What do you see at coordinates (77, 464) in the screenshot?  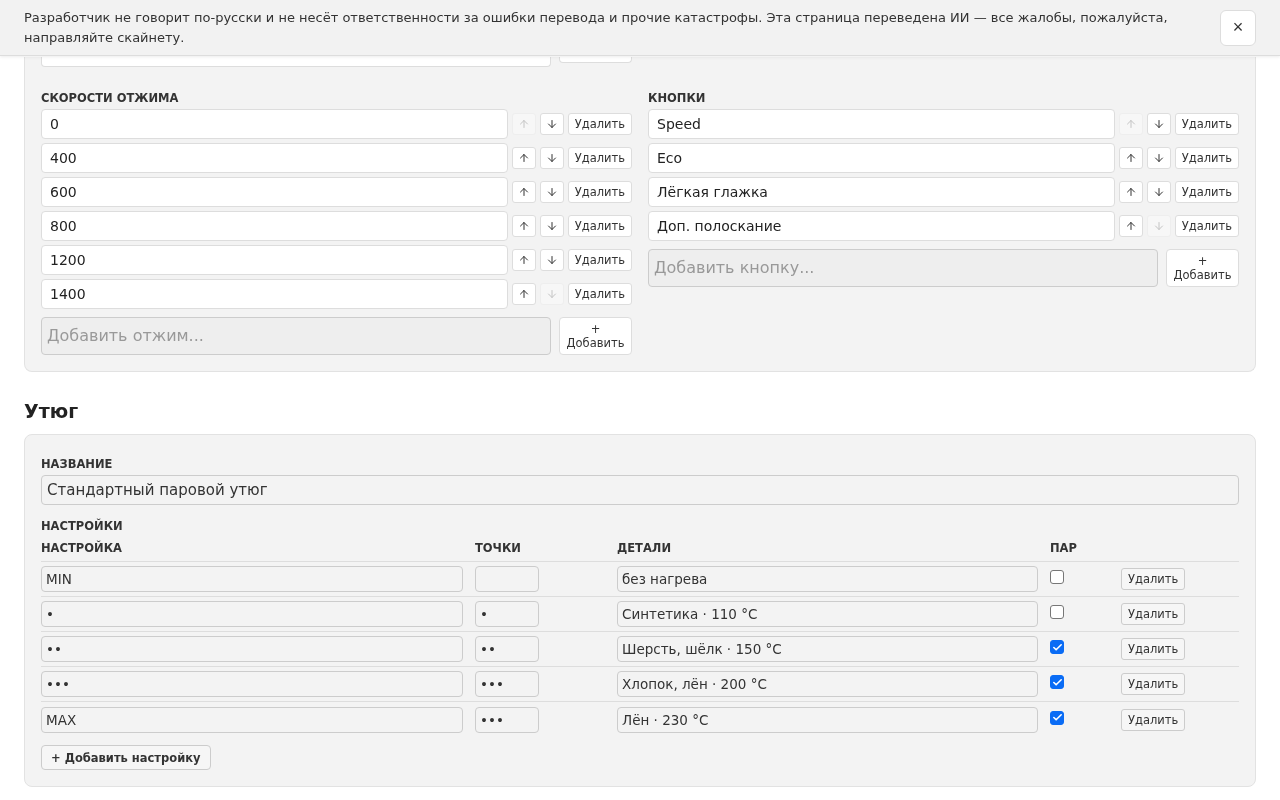 I see `field-label: НАЗВАНИЕ` at bounding box center [77, 464].